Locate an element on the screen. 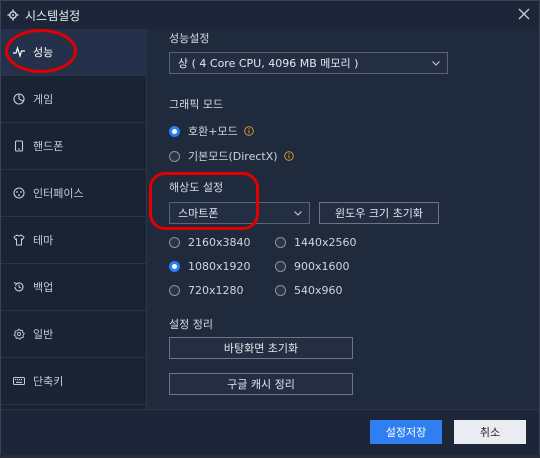 Image resolution: width=540 pixels, height=458 pixels. performance-select-value: 상 ( 4 Core CPU, 4096 MB 메모리 ) is located at coordinates (268, 63).